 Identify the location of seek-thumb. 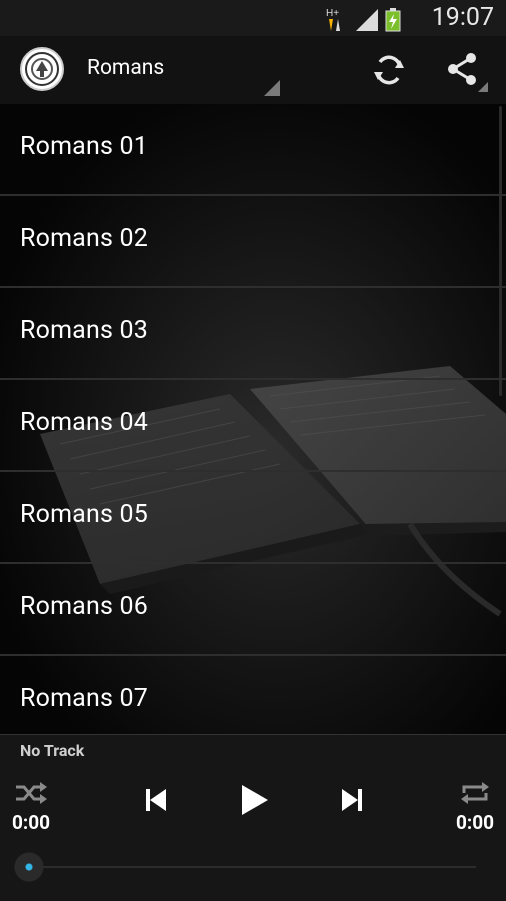
(29, 867).